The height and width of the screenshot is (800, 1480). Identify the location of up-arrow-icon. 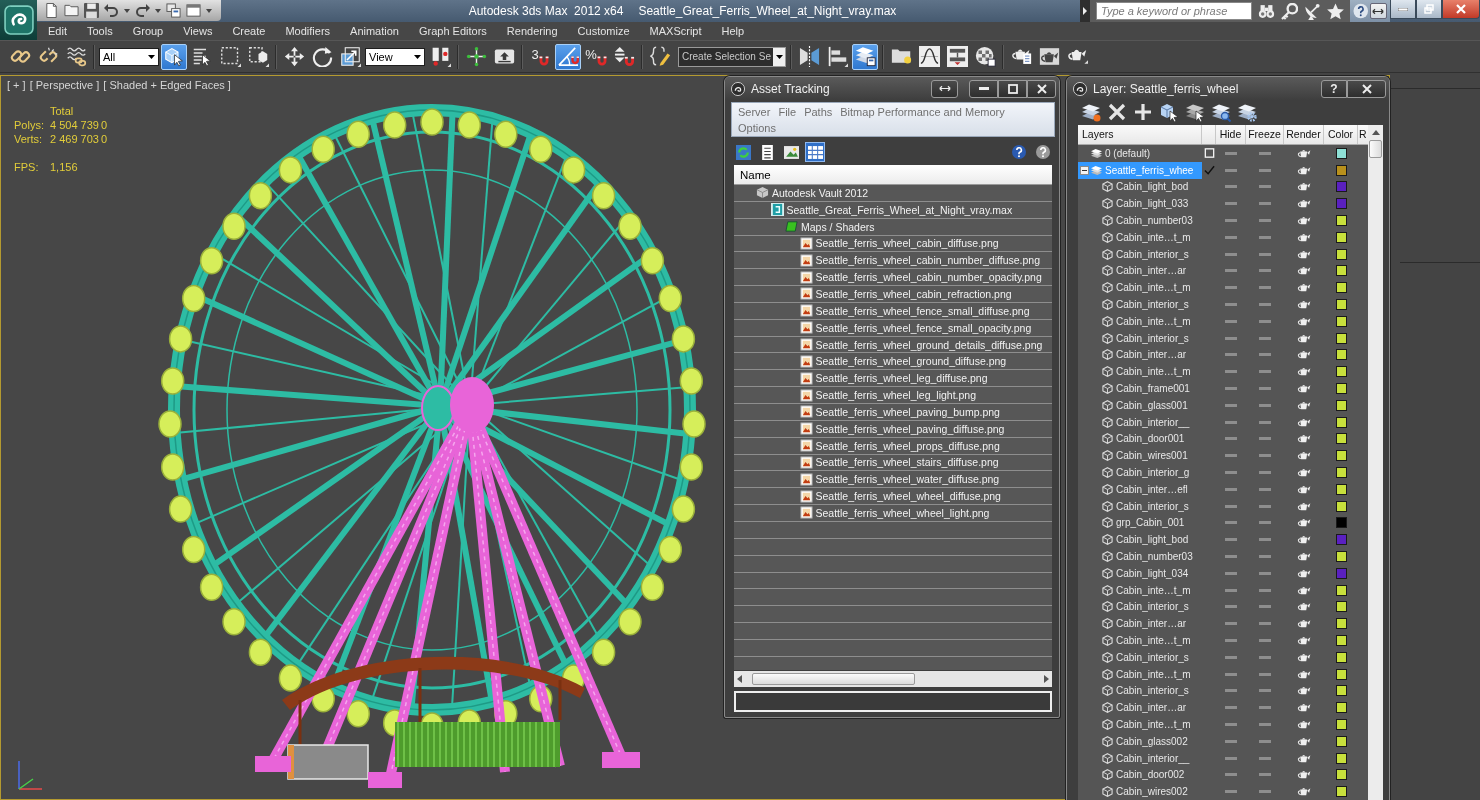
(1375, 132).